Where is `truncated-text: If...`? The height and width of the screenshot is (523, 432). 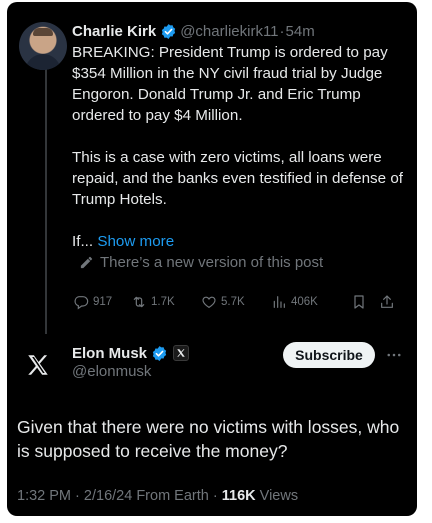 truncated-text: If... is located at coordinates (83, 241).